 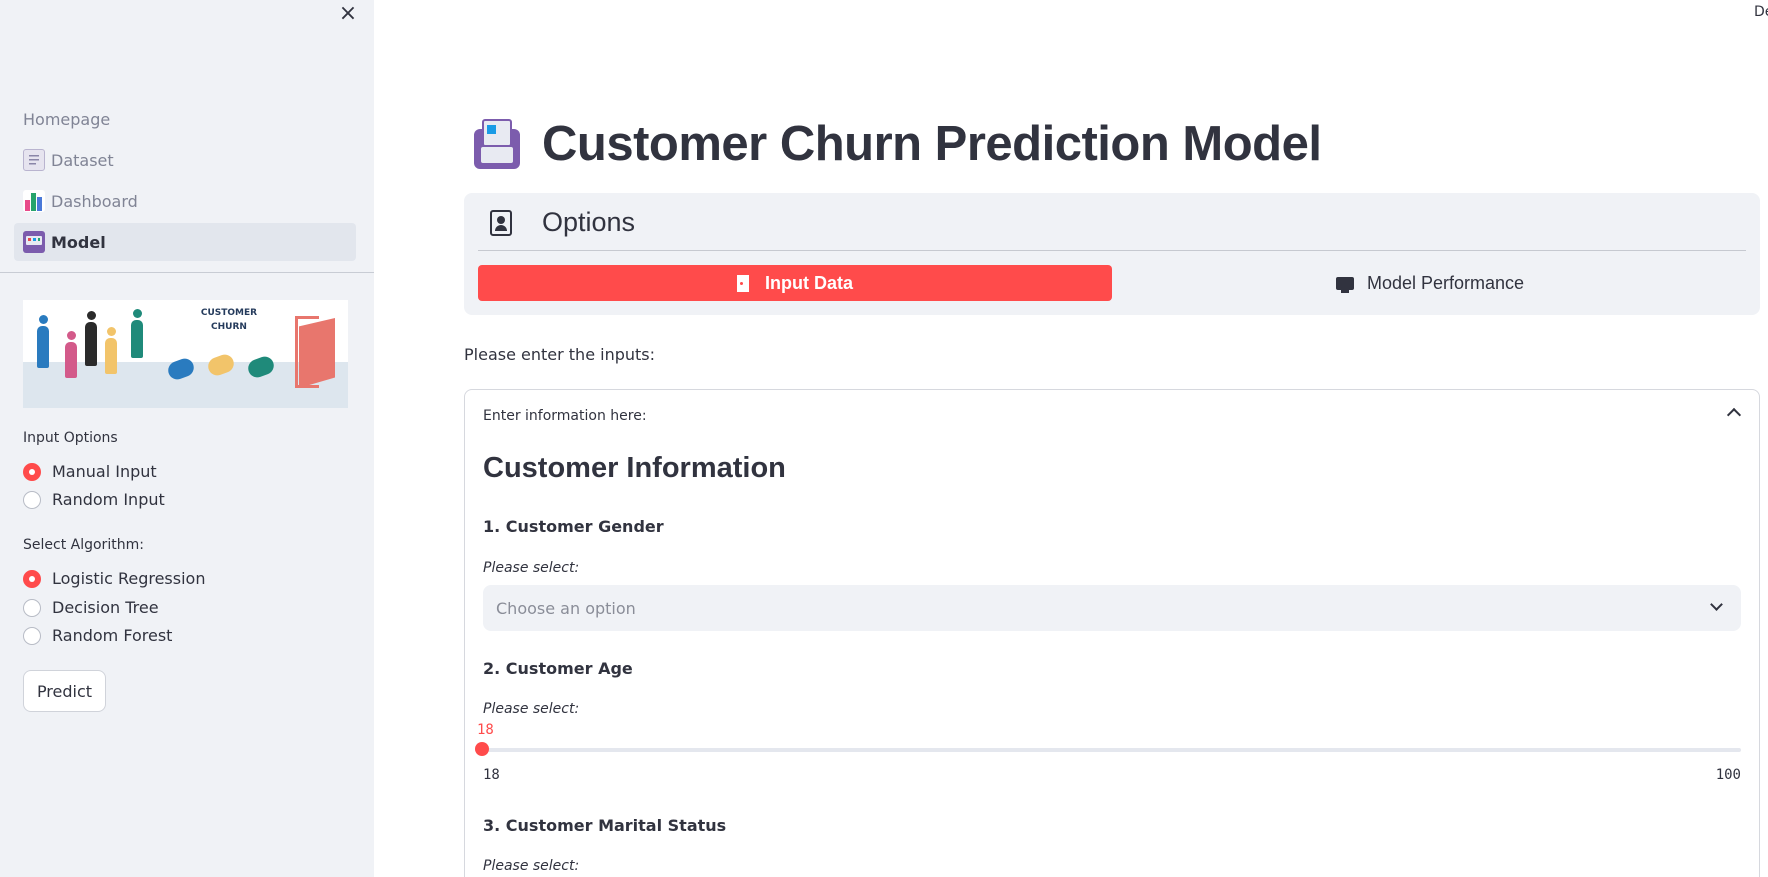 I want to click on sidebar-item-label: Model, so click(x=78, y=242).